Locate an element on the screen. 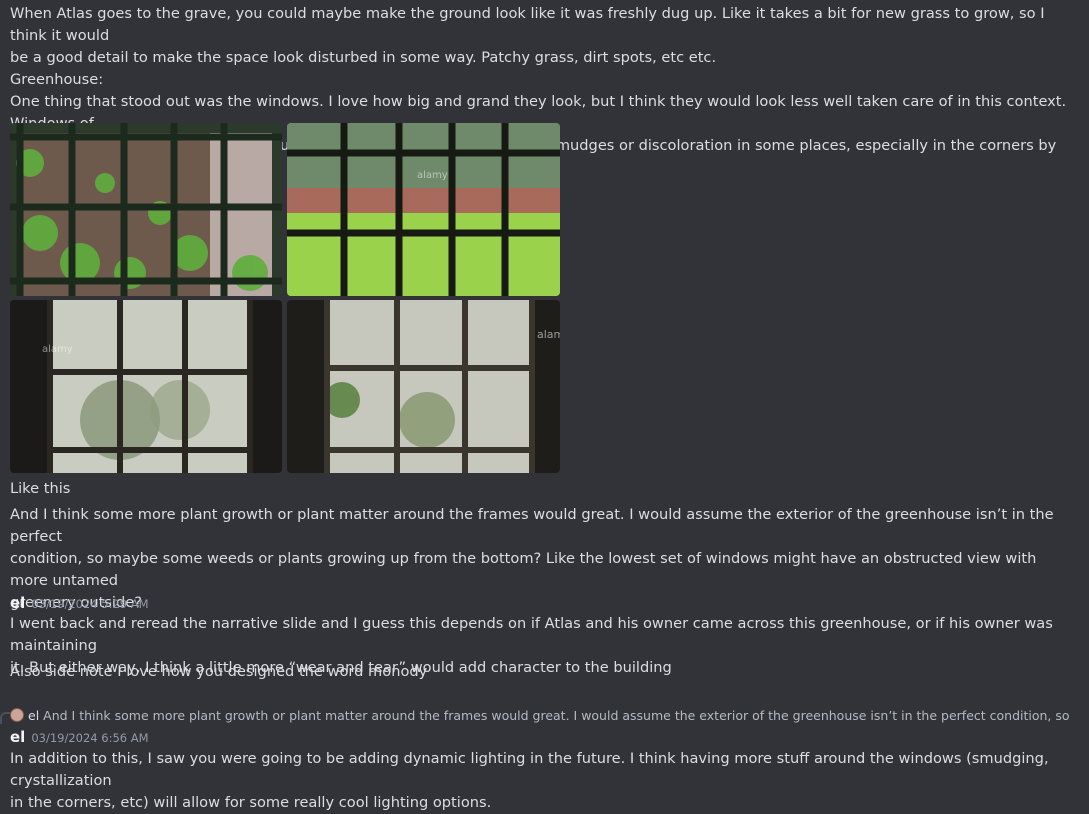 The width and height of the screenshot is (1089, 814). message-line: Greenhouse: is located at coordinates (57, 79).